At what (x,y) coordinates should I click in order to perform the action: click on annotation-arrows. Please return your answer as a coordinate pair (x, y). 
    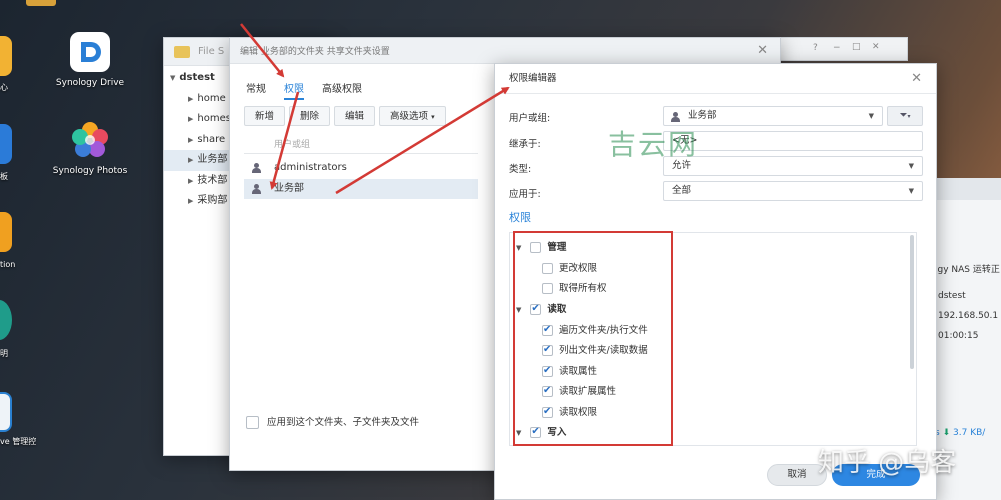
    Looking at the image, I should click on (375, 109).